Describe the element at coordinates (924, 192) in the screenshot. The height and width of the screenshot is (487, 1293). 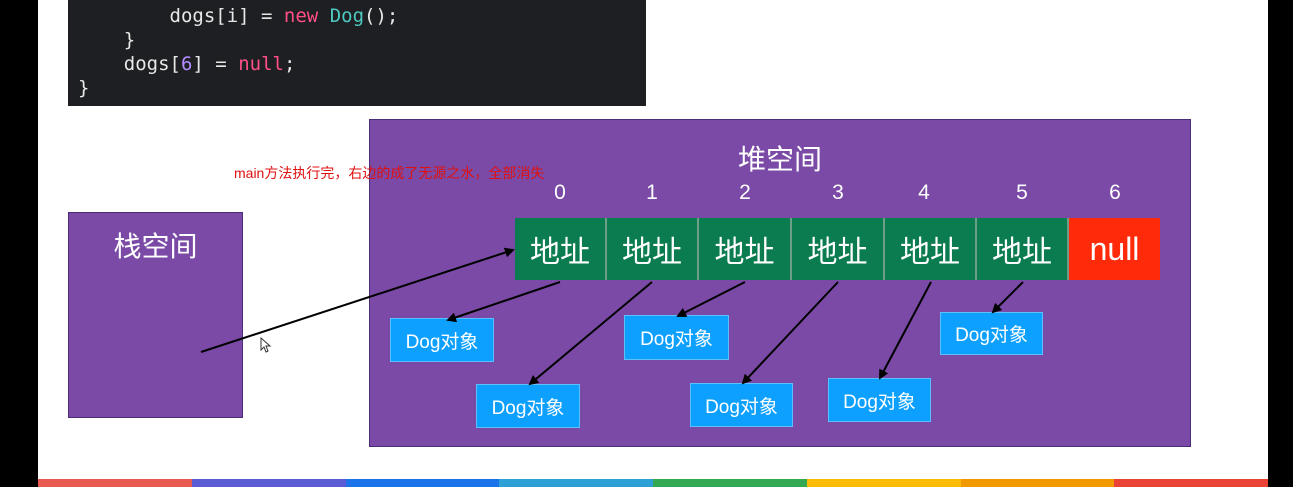
I see `array-index-label: 4` at that location.